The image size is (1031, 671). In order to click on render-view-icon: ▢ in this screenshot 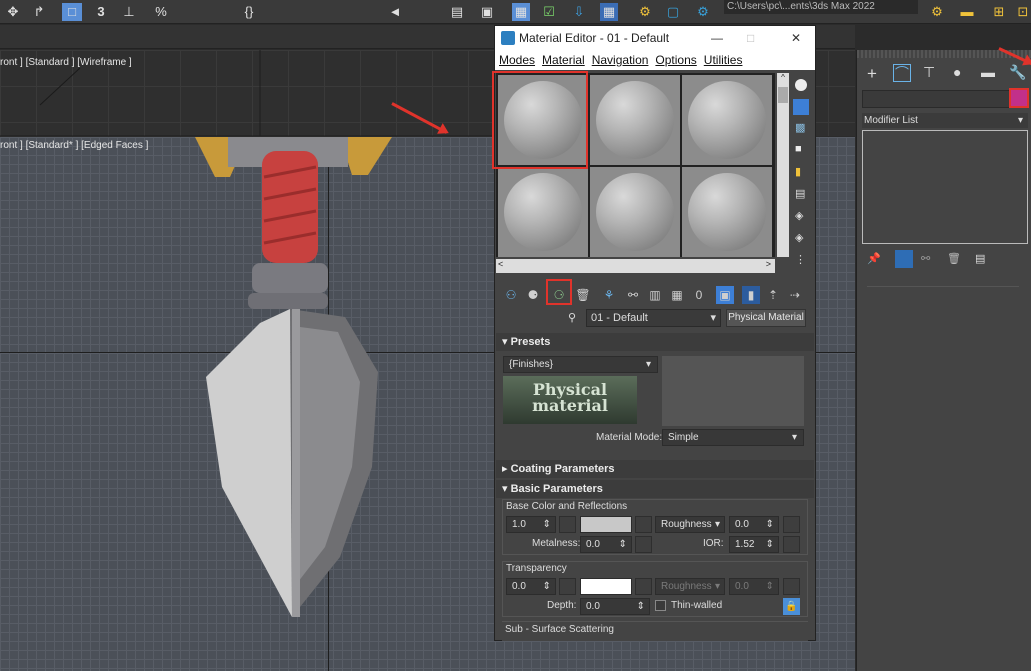, I will do `click(673, 12)`.